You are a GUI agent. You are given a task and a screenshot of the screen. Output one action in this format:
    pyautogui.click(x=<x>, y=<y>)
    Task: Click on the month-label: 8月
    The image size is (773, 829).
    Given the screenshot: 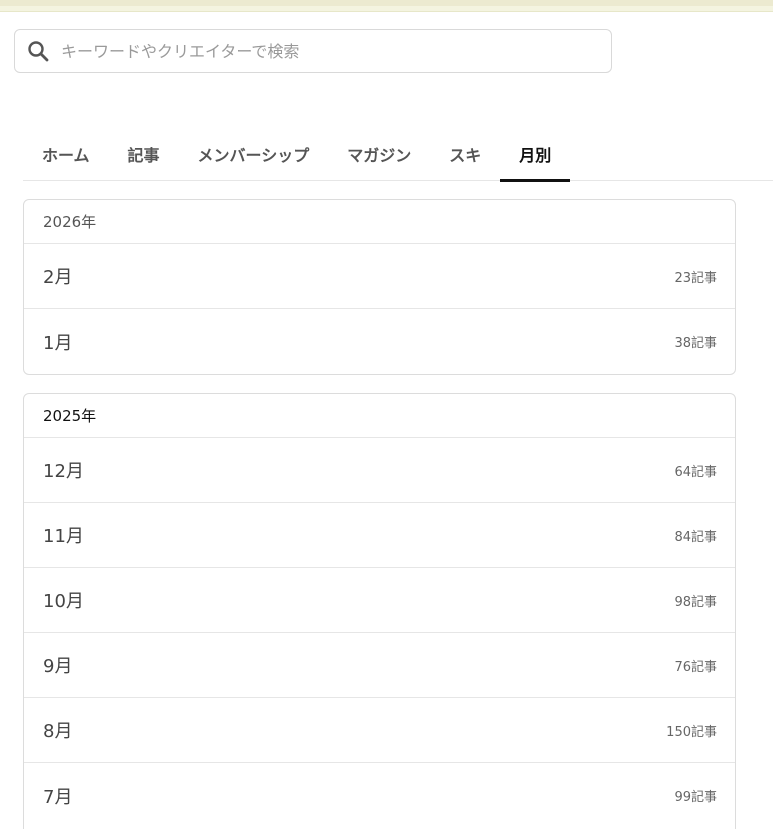 What is the action you would take?
    pyautogui.click(x=58, y=731)
    